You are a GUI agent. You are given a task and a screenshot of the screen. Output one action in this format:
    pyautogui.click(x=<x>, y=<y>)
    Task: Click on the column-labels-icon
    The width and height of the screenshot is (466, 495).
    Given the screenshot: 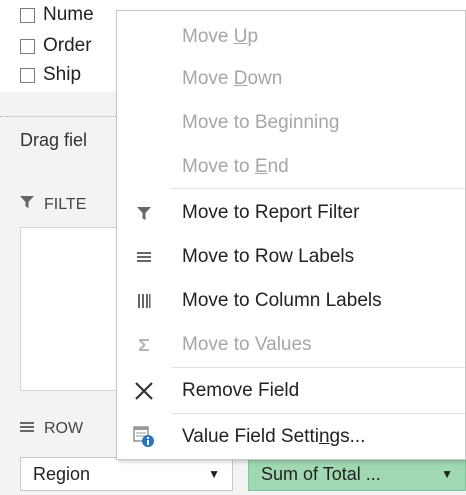 What is the action you would take?
    pyautogui.click(x=144, y=301)
    